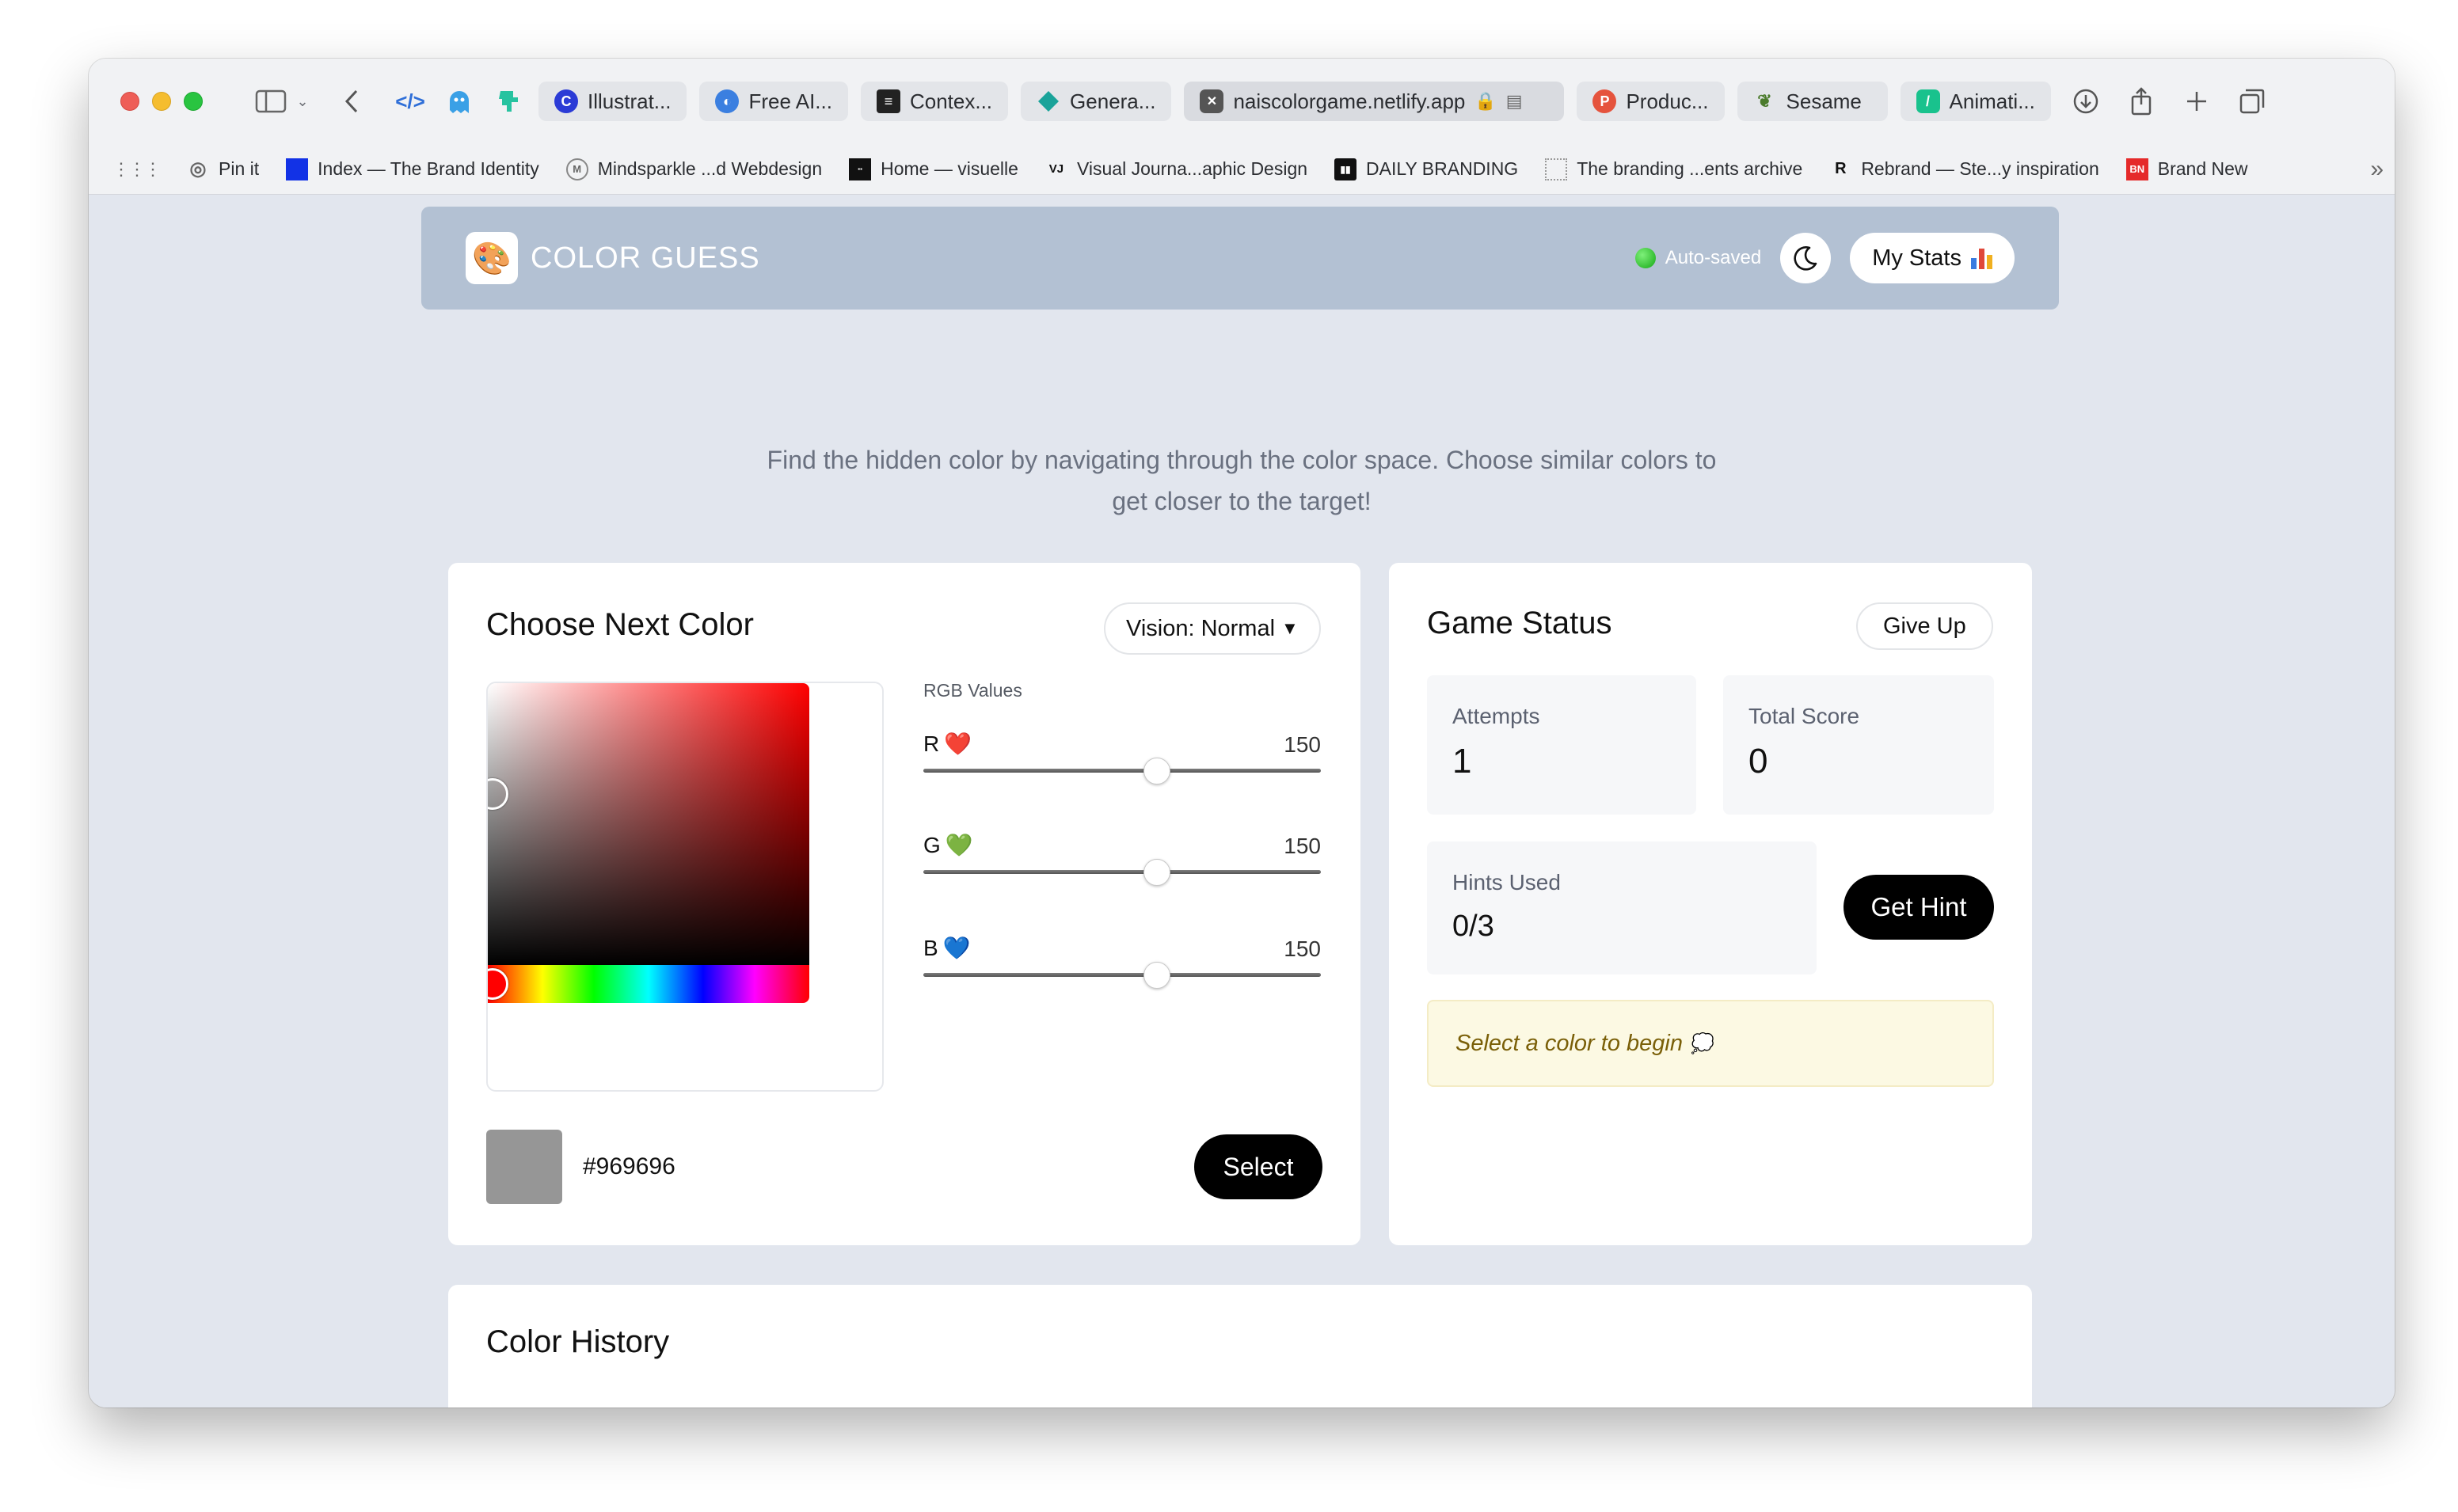 The image size is (2458, 1512). What do you see at coordinates (270, 102) in the screenshot?
I see `sidebar-icon` at bounding box center [270, 102].